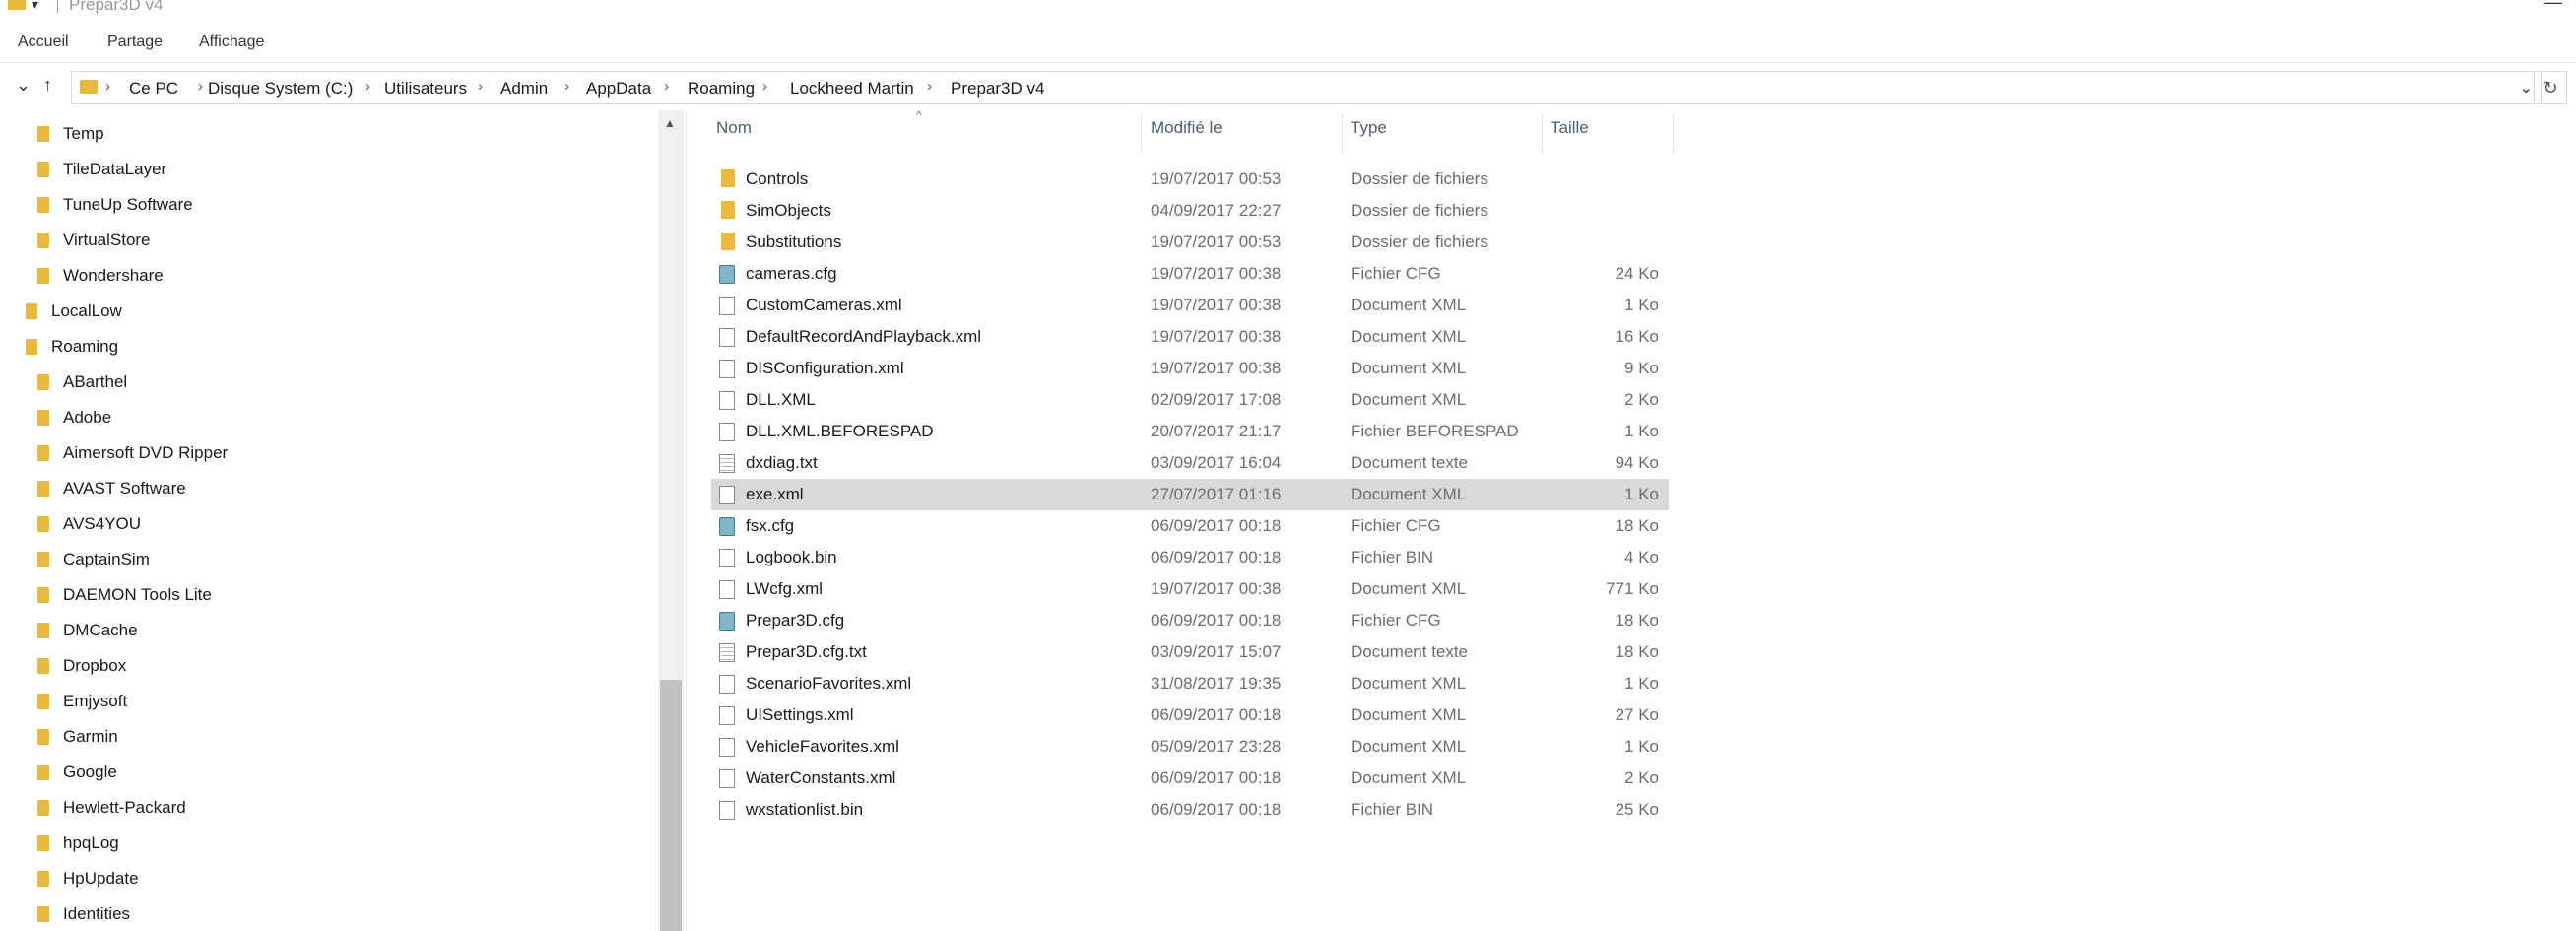 The width and height of the screenshot is (2576, 931). I want to click on file-name: UISettings.xml, so click(800, 715).